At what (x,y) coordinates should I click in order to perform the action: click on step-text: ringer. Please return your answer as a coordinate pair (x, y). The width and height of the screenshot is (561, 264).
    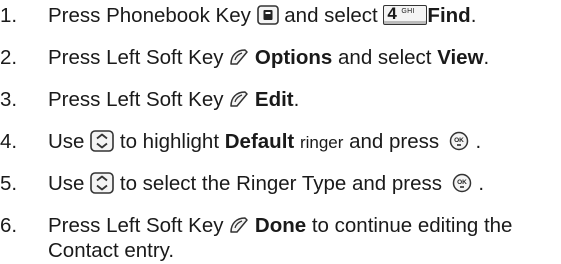
    Looking at the image, I should click on (321, 142).